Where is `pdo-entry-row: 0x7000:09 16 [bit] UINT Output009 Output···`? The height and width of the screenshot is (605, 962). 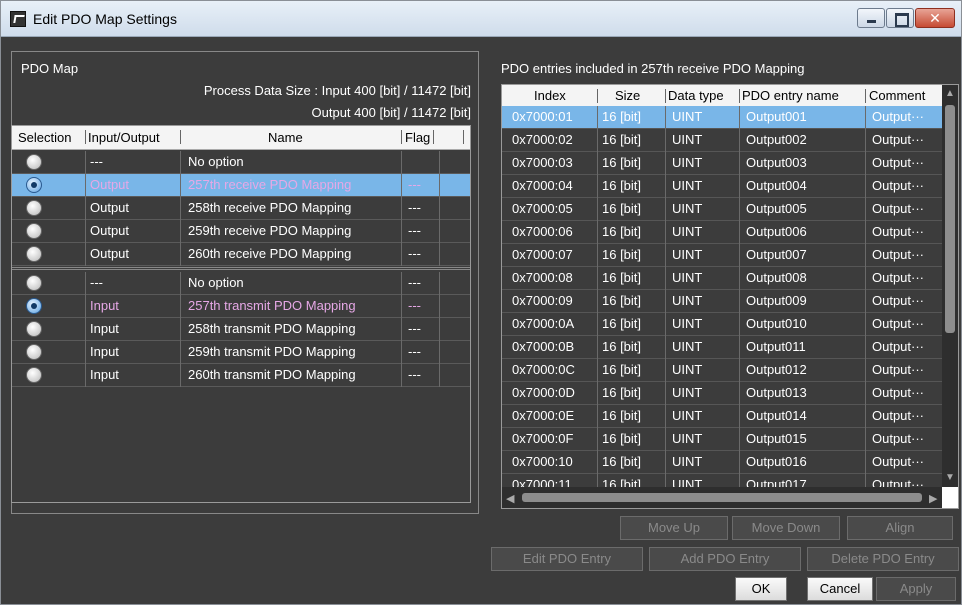 pdo-entry-row: 0x7000:09 16 [bit] UINT Output009 Output··· is located at coordinates (722, 301).